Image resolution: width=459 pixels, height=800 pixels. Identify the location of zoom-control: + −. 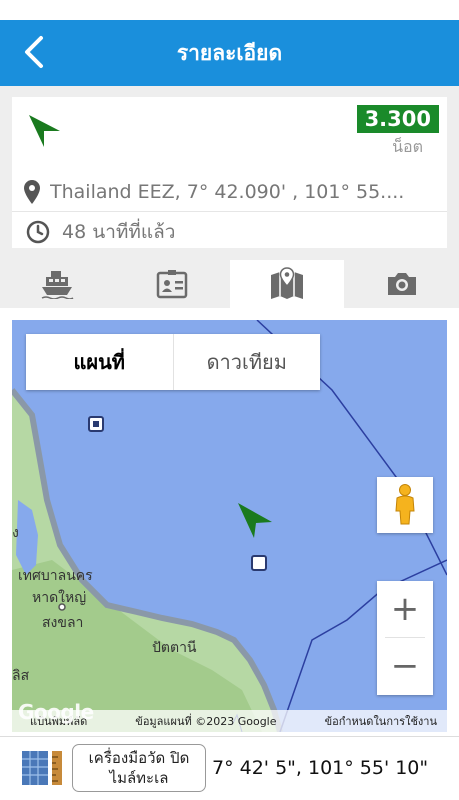
(405, 638).